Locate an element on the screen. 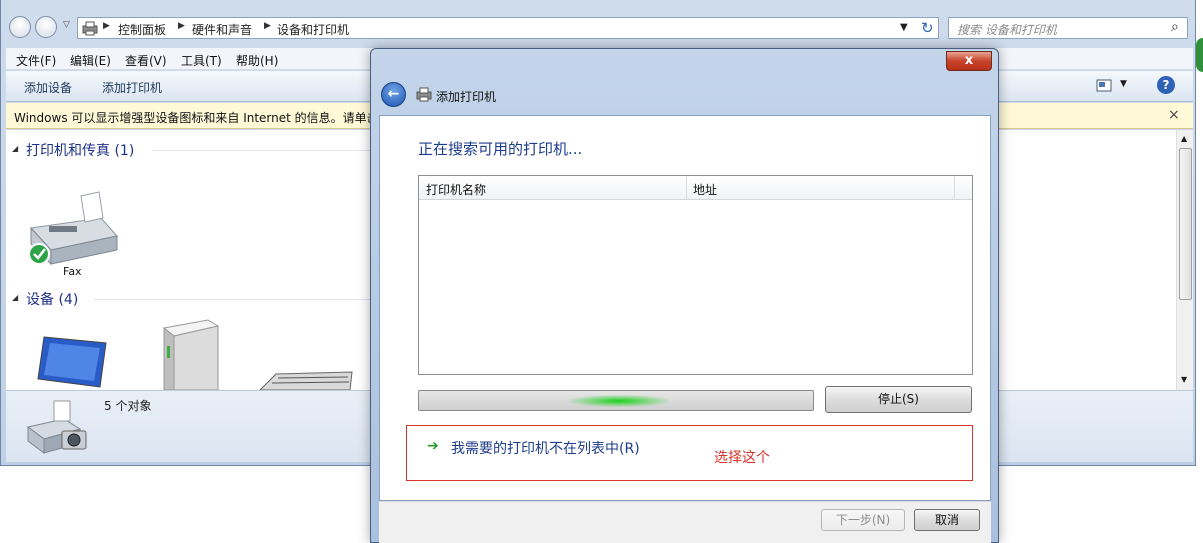 Image resolution: width=1203 pixels, height=543 pixels. menu-file: 文件(F) is located at coordinates (36, 60).